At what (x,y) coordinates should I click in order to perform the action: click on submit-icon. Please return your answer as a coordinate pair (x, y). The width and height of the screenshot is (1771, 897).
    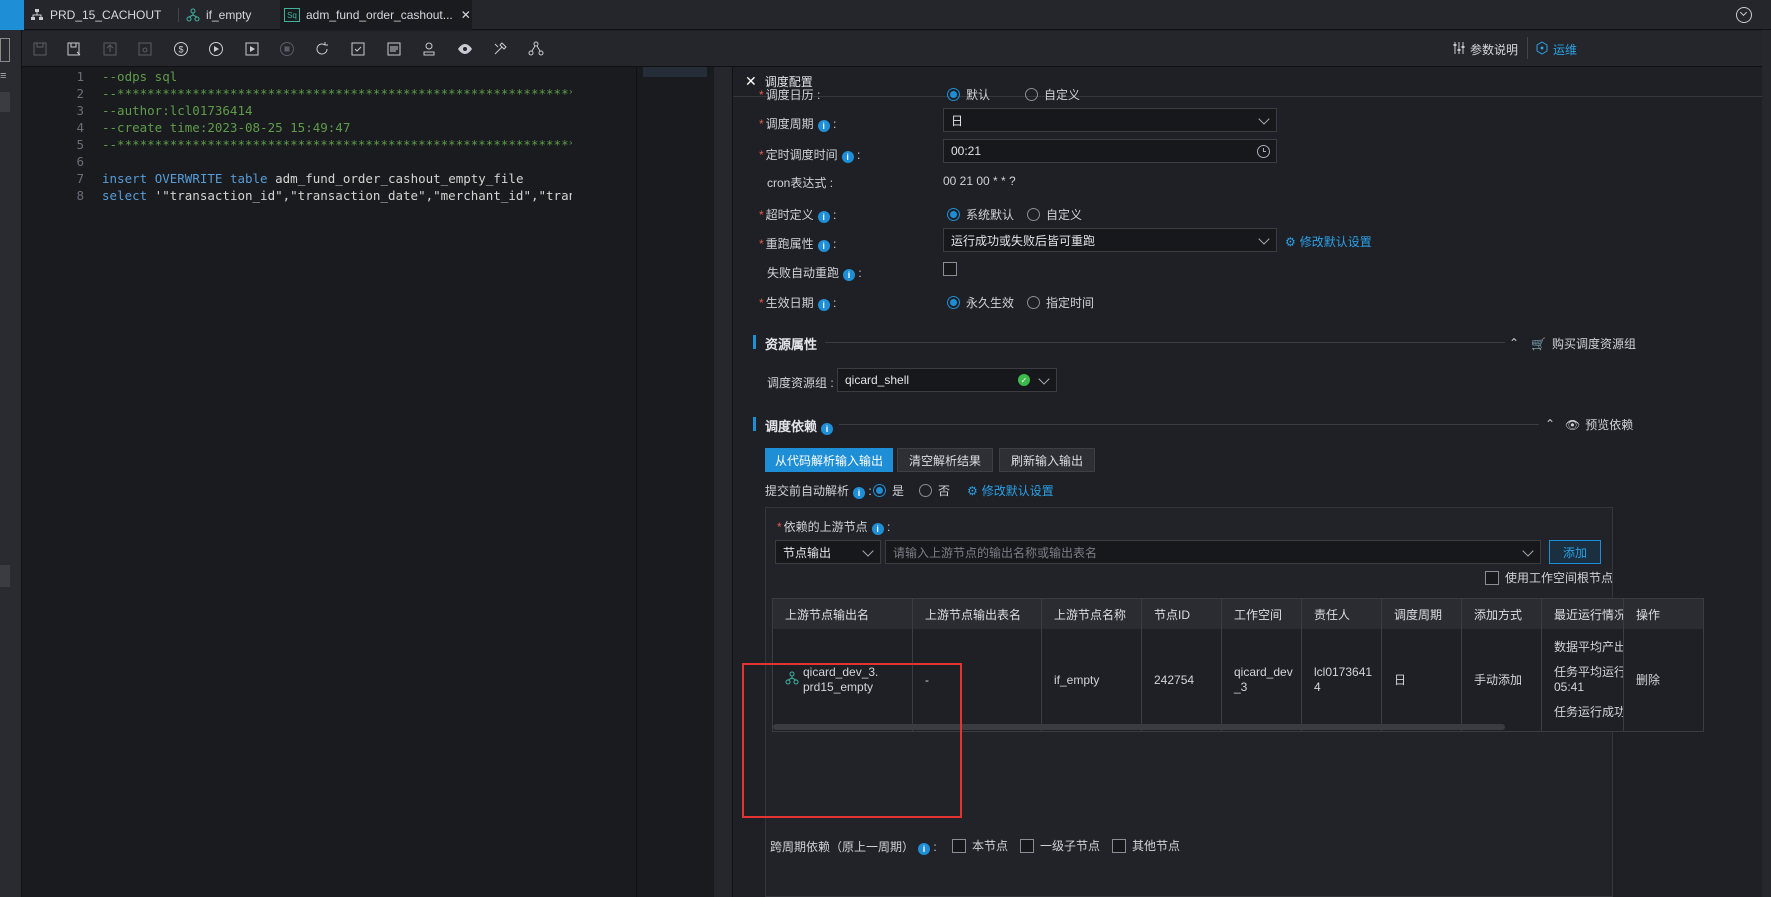
    Looking at the image, I should click on (110, 49).